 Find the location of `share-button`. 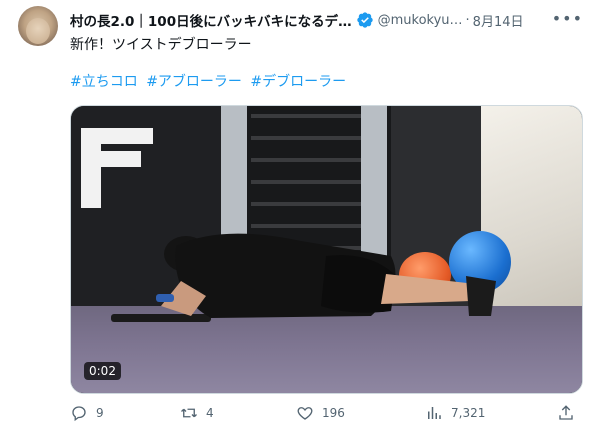

share-button is located at coordinates (570, 413).